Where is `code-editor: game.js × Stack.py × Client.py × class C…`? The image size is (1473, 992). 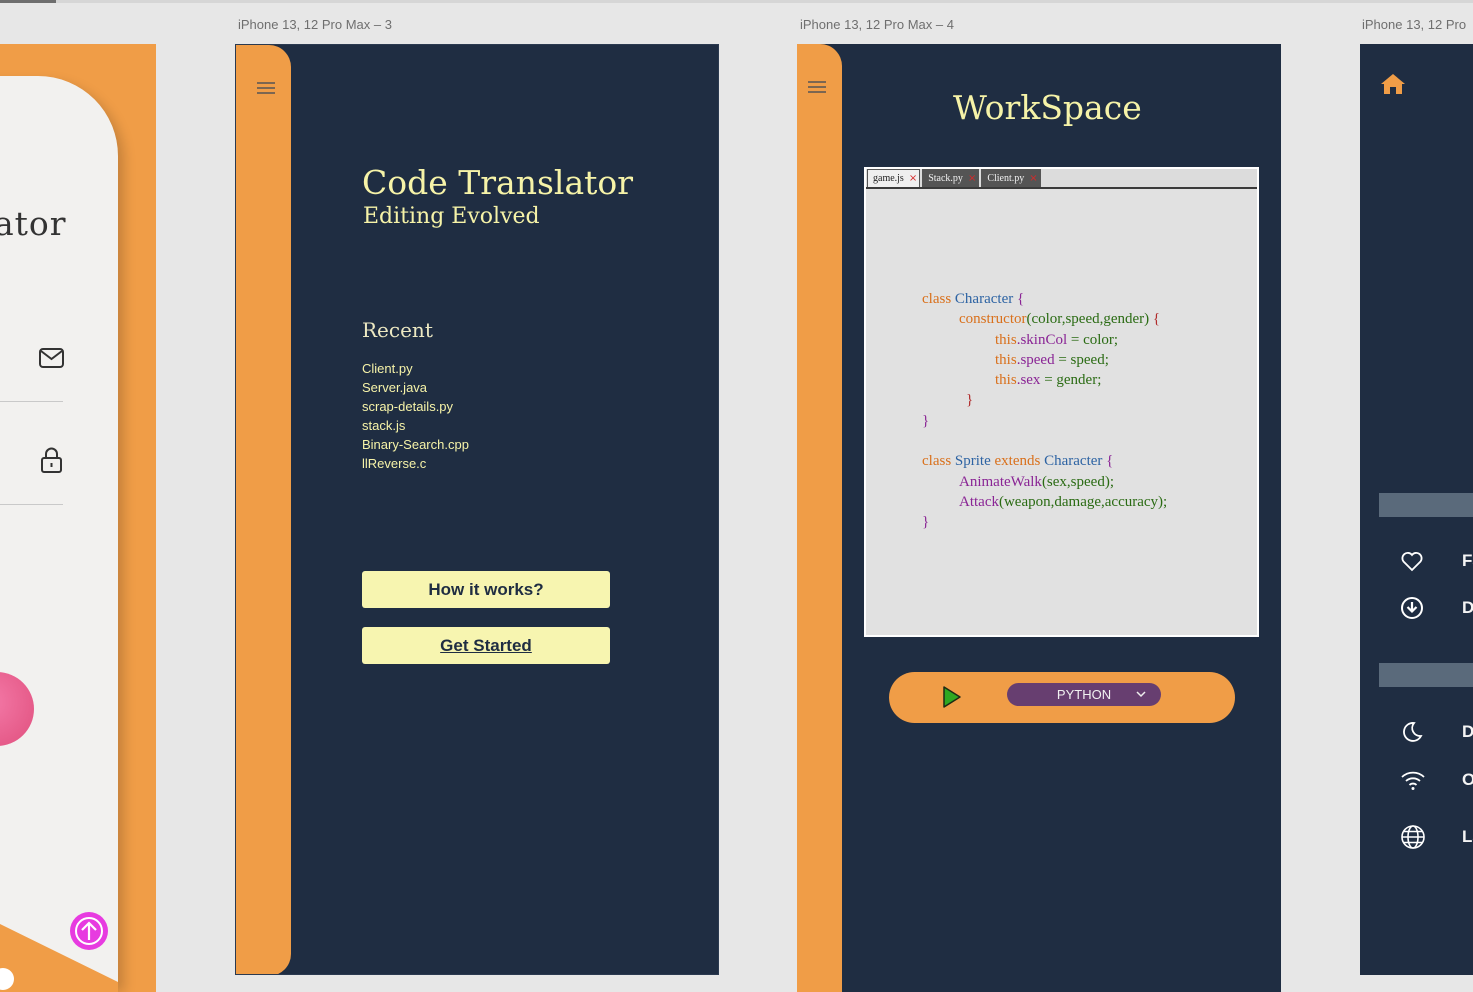 code-editor: game.js × Stack.py × Client.py × class C… is located at coordinates (1061, 402).